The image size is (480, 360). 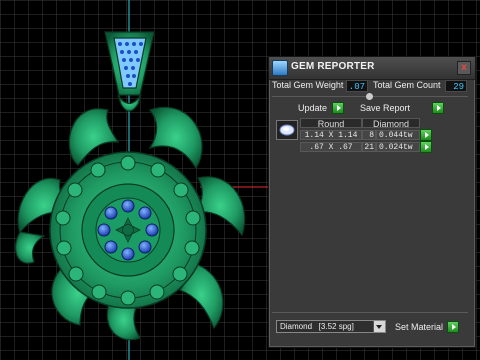 I want to click on total-gem-weight-value: .07, so click(x=357, y=86).